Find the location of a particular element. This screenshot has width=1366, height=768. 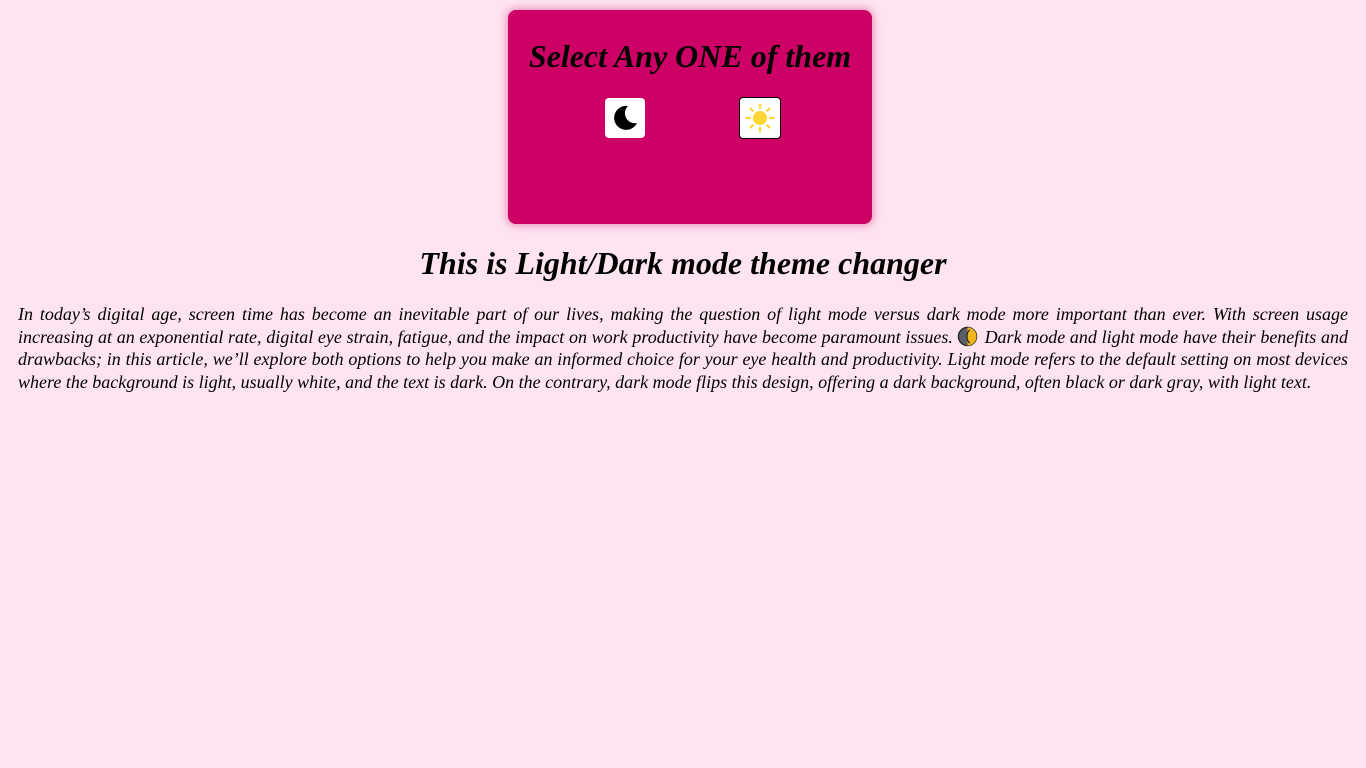

light-mode-button is located at coordinates (760, 118).